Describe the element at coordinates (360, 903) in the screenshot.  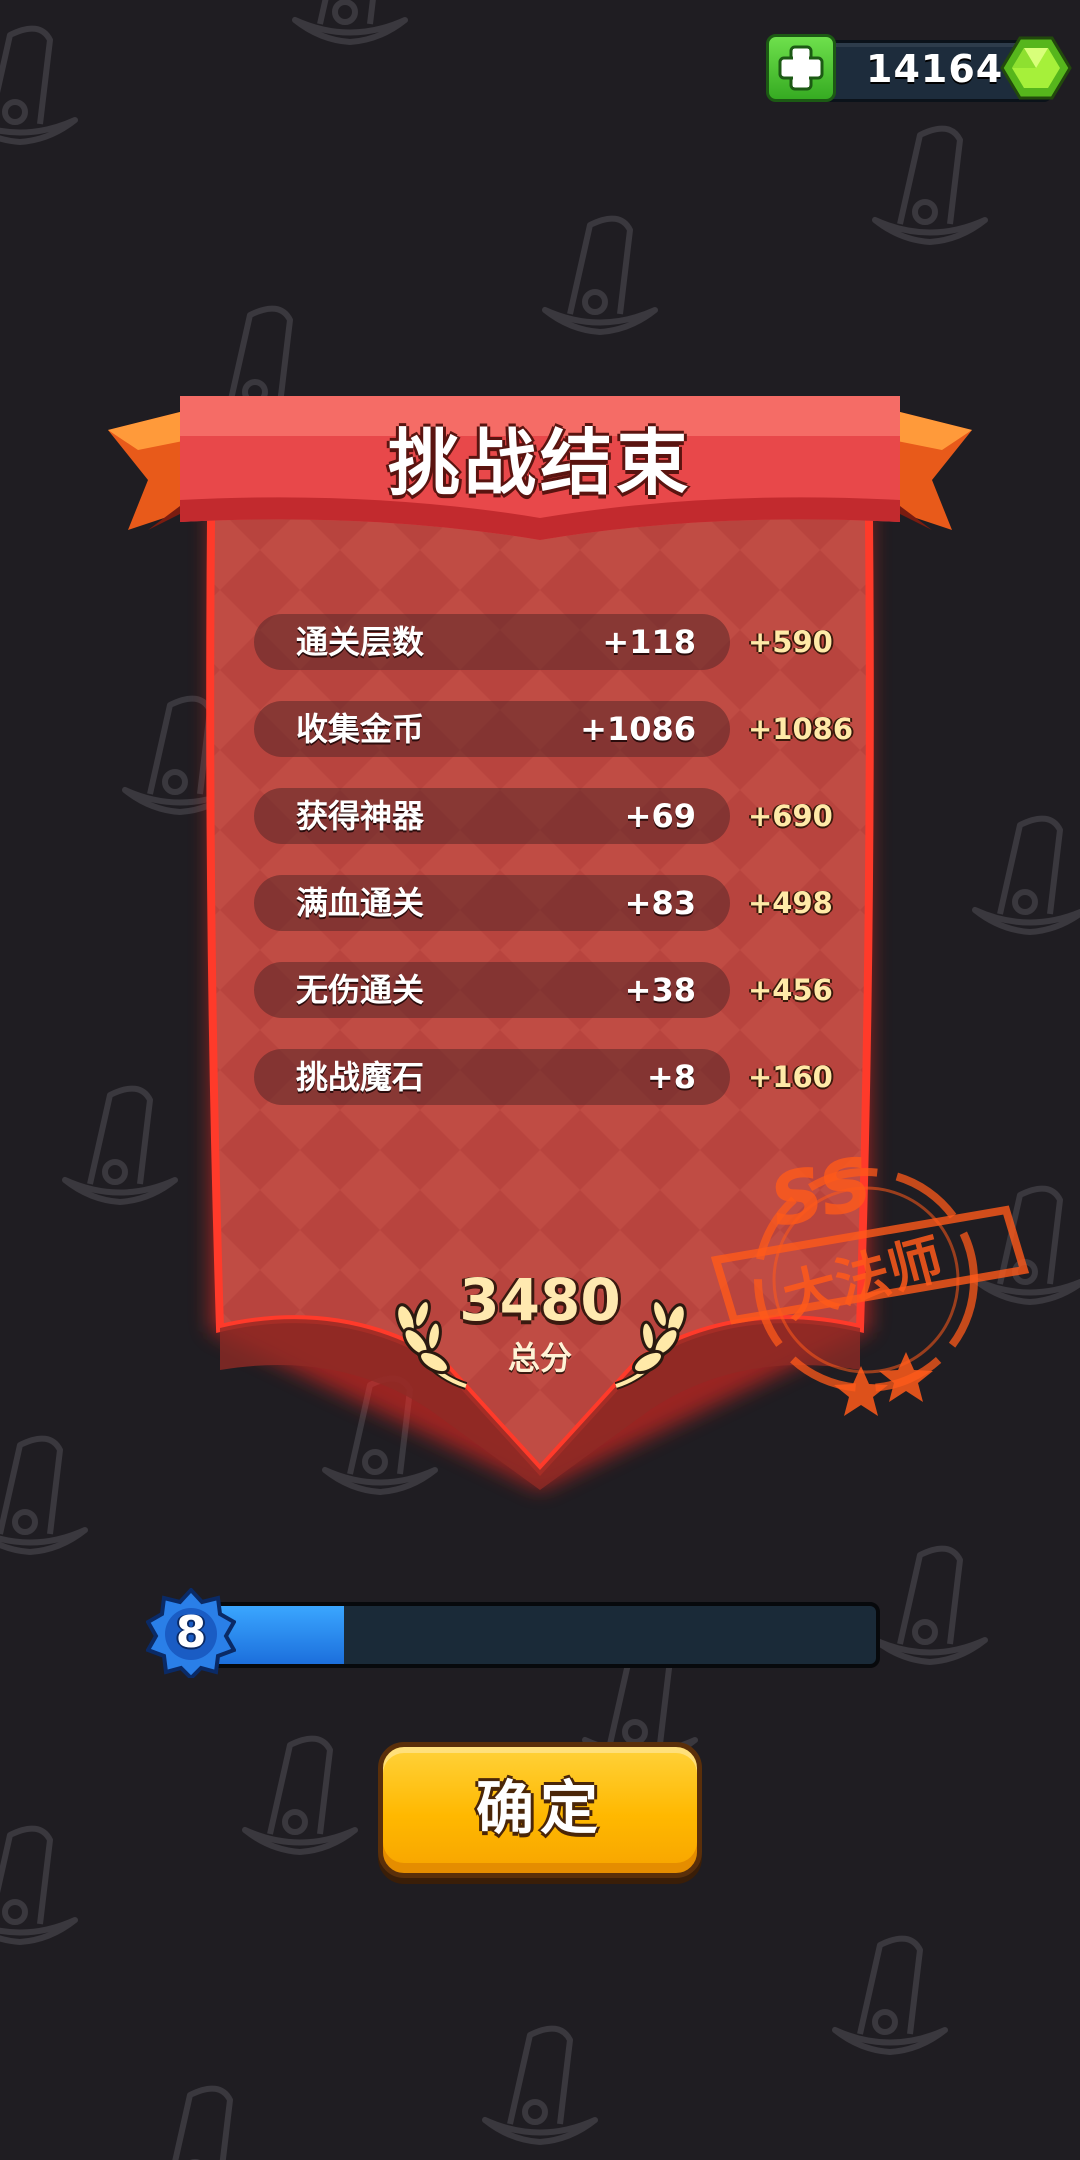
I see `row-label: 满血通关` at that location.